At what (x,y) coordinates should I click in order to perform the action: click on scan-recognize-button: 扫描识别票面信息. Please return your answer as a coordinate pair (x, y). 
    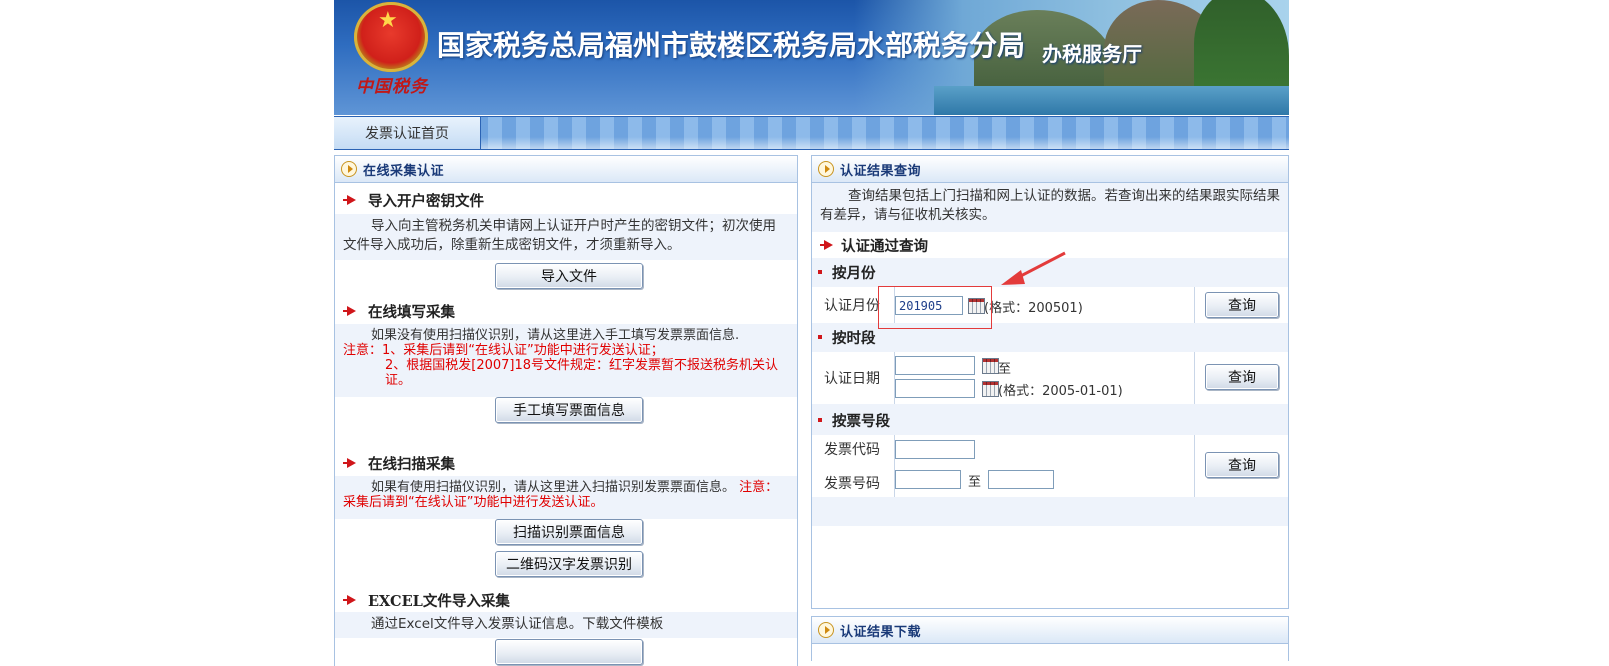
    Looking at the image, I should click on (569, 532).